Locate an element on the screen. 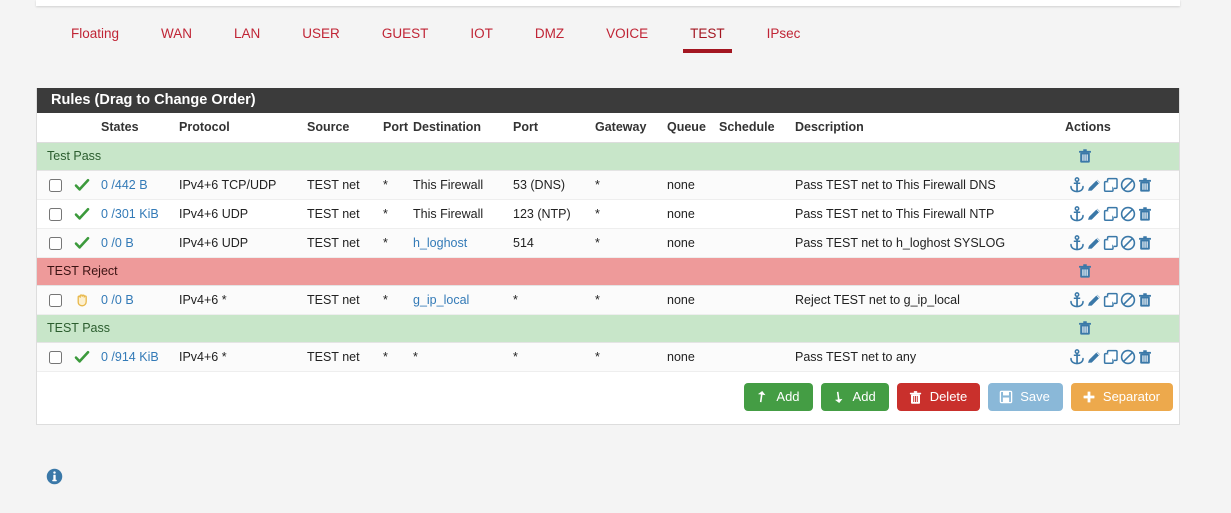  add-rule-down-button: Add is located at coordinates (854, 397).